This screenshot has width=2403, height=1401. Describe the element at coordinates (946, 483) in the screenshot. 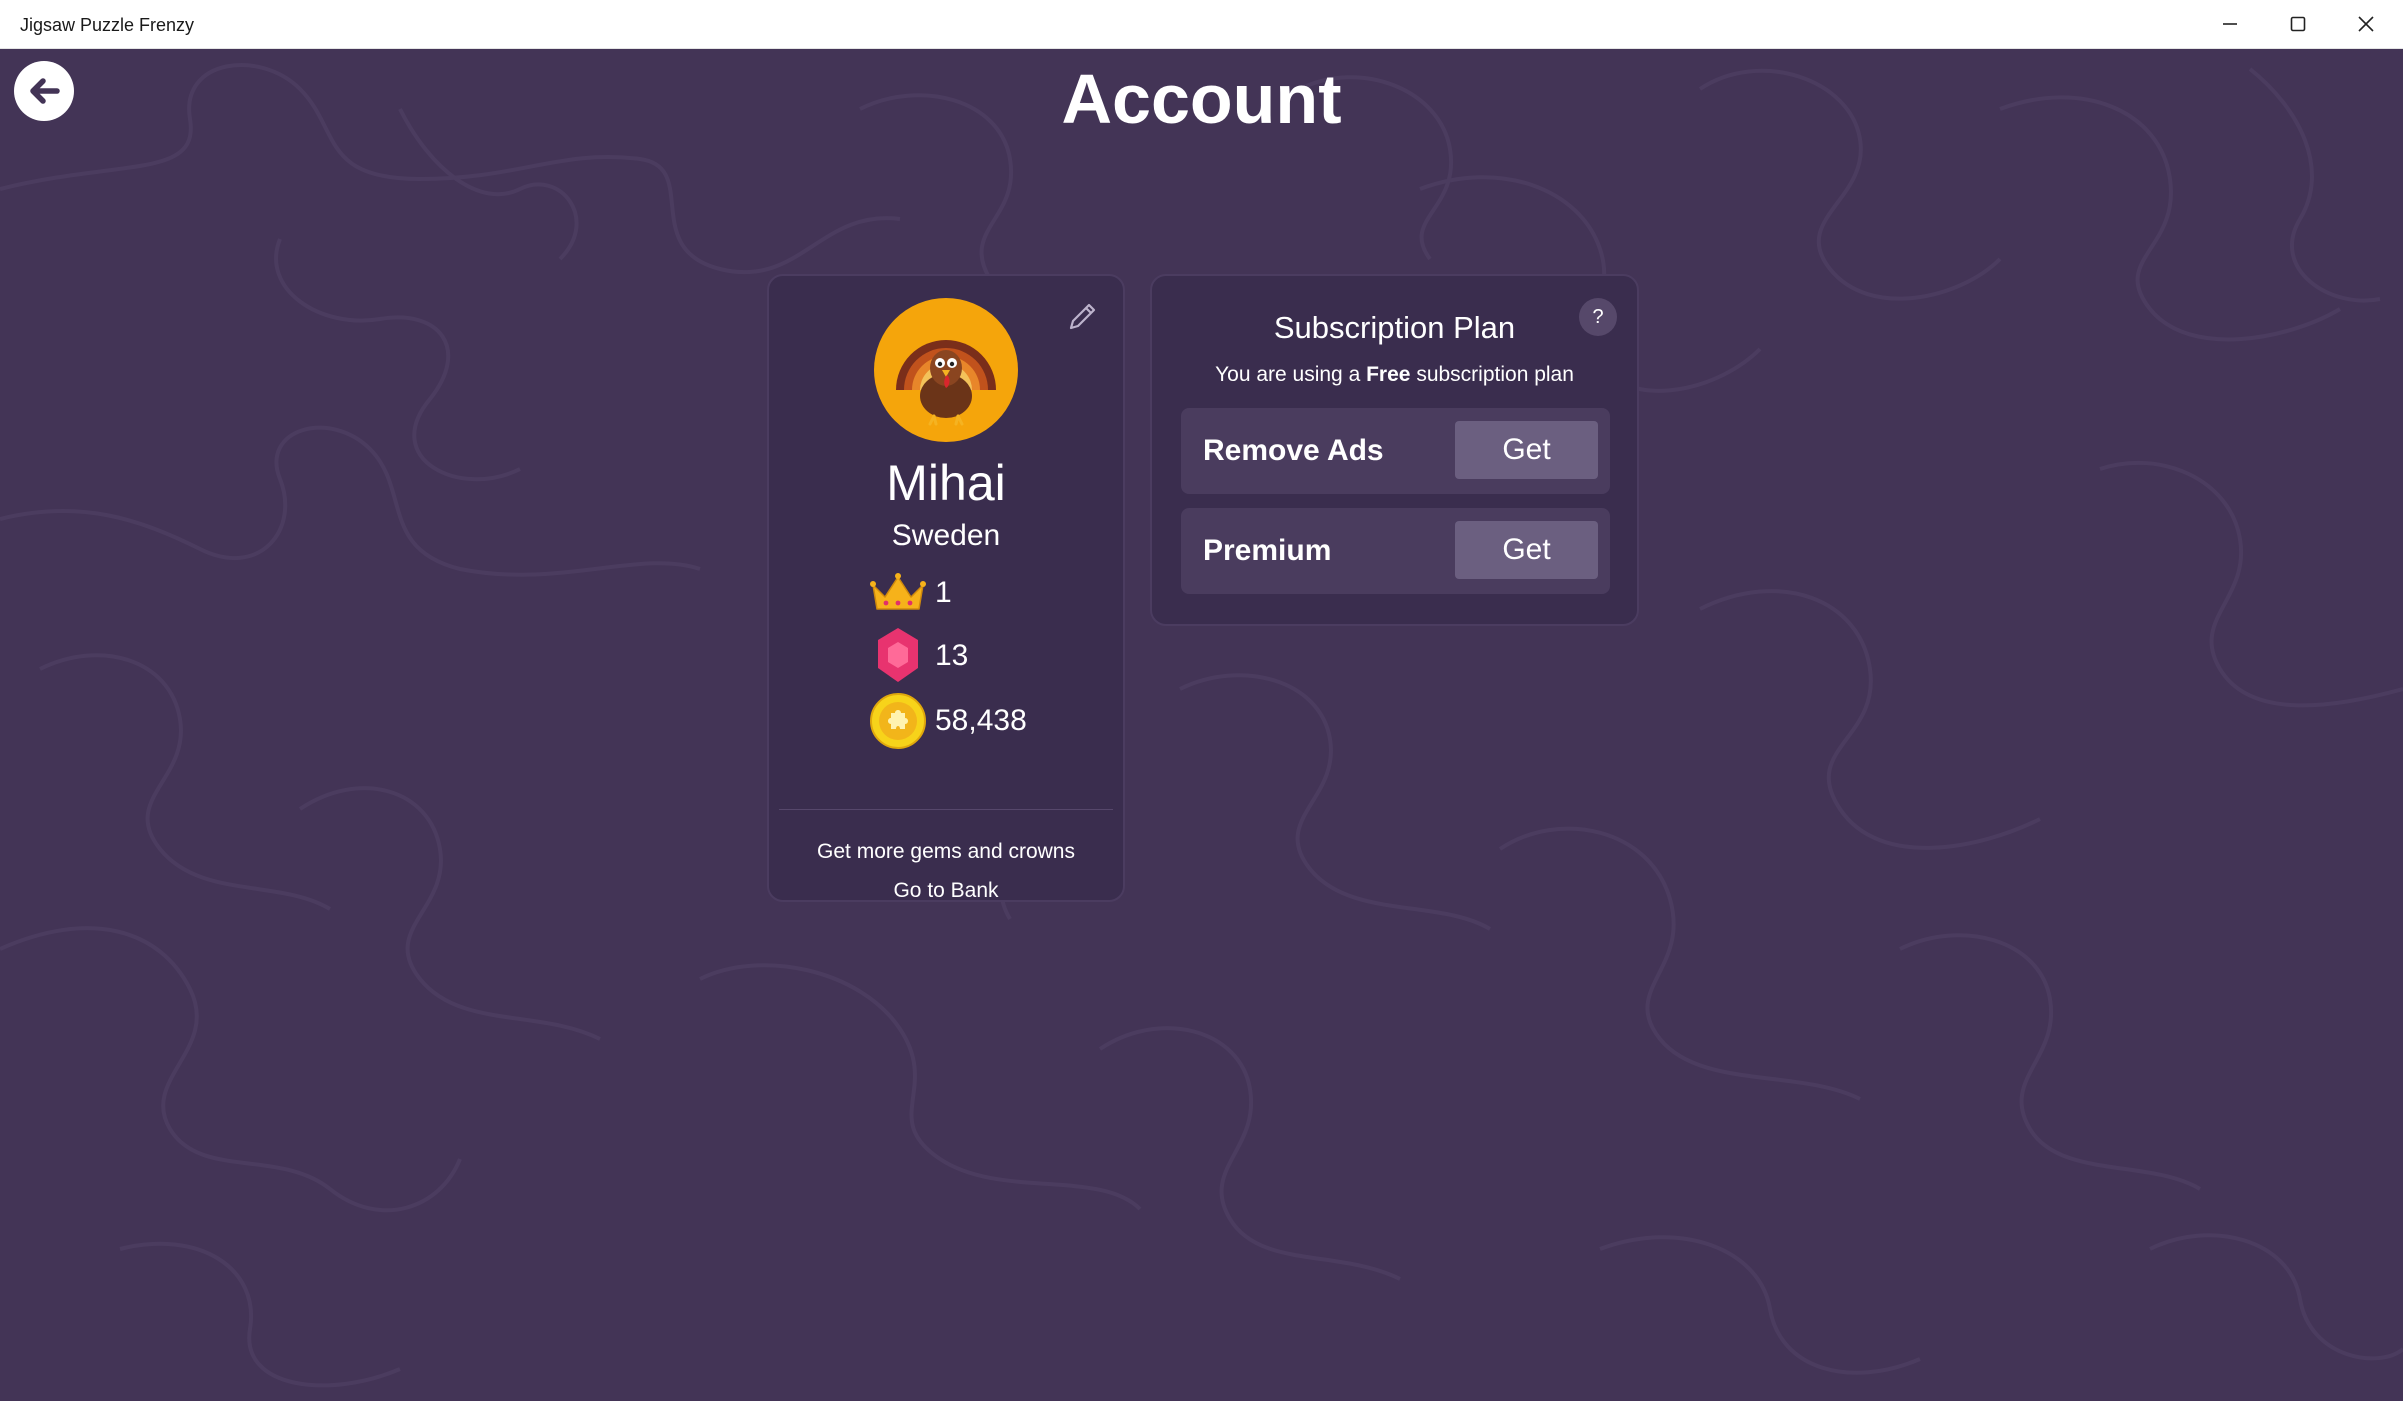

I see `user-name: Mihai` at that location.